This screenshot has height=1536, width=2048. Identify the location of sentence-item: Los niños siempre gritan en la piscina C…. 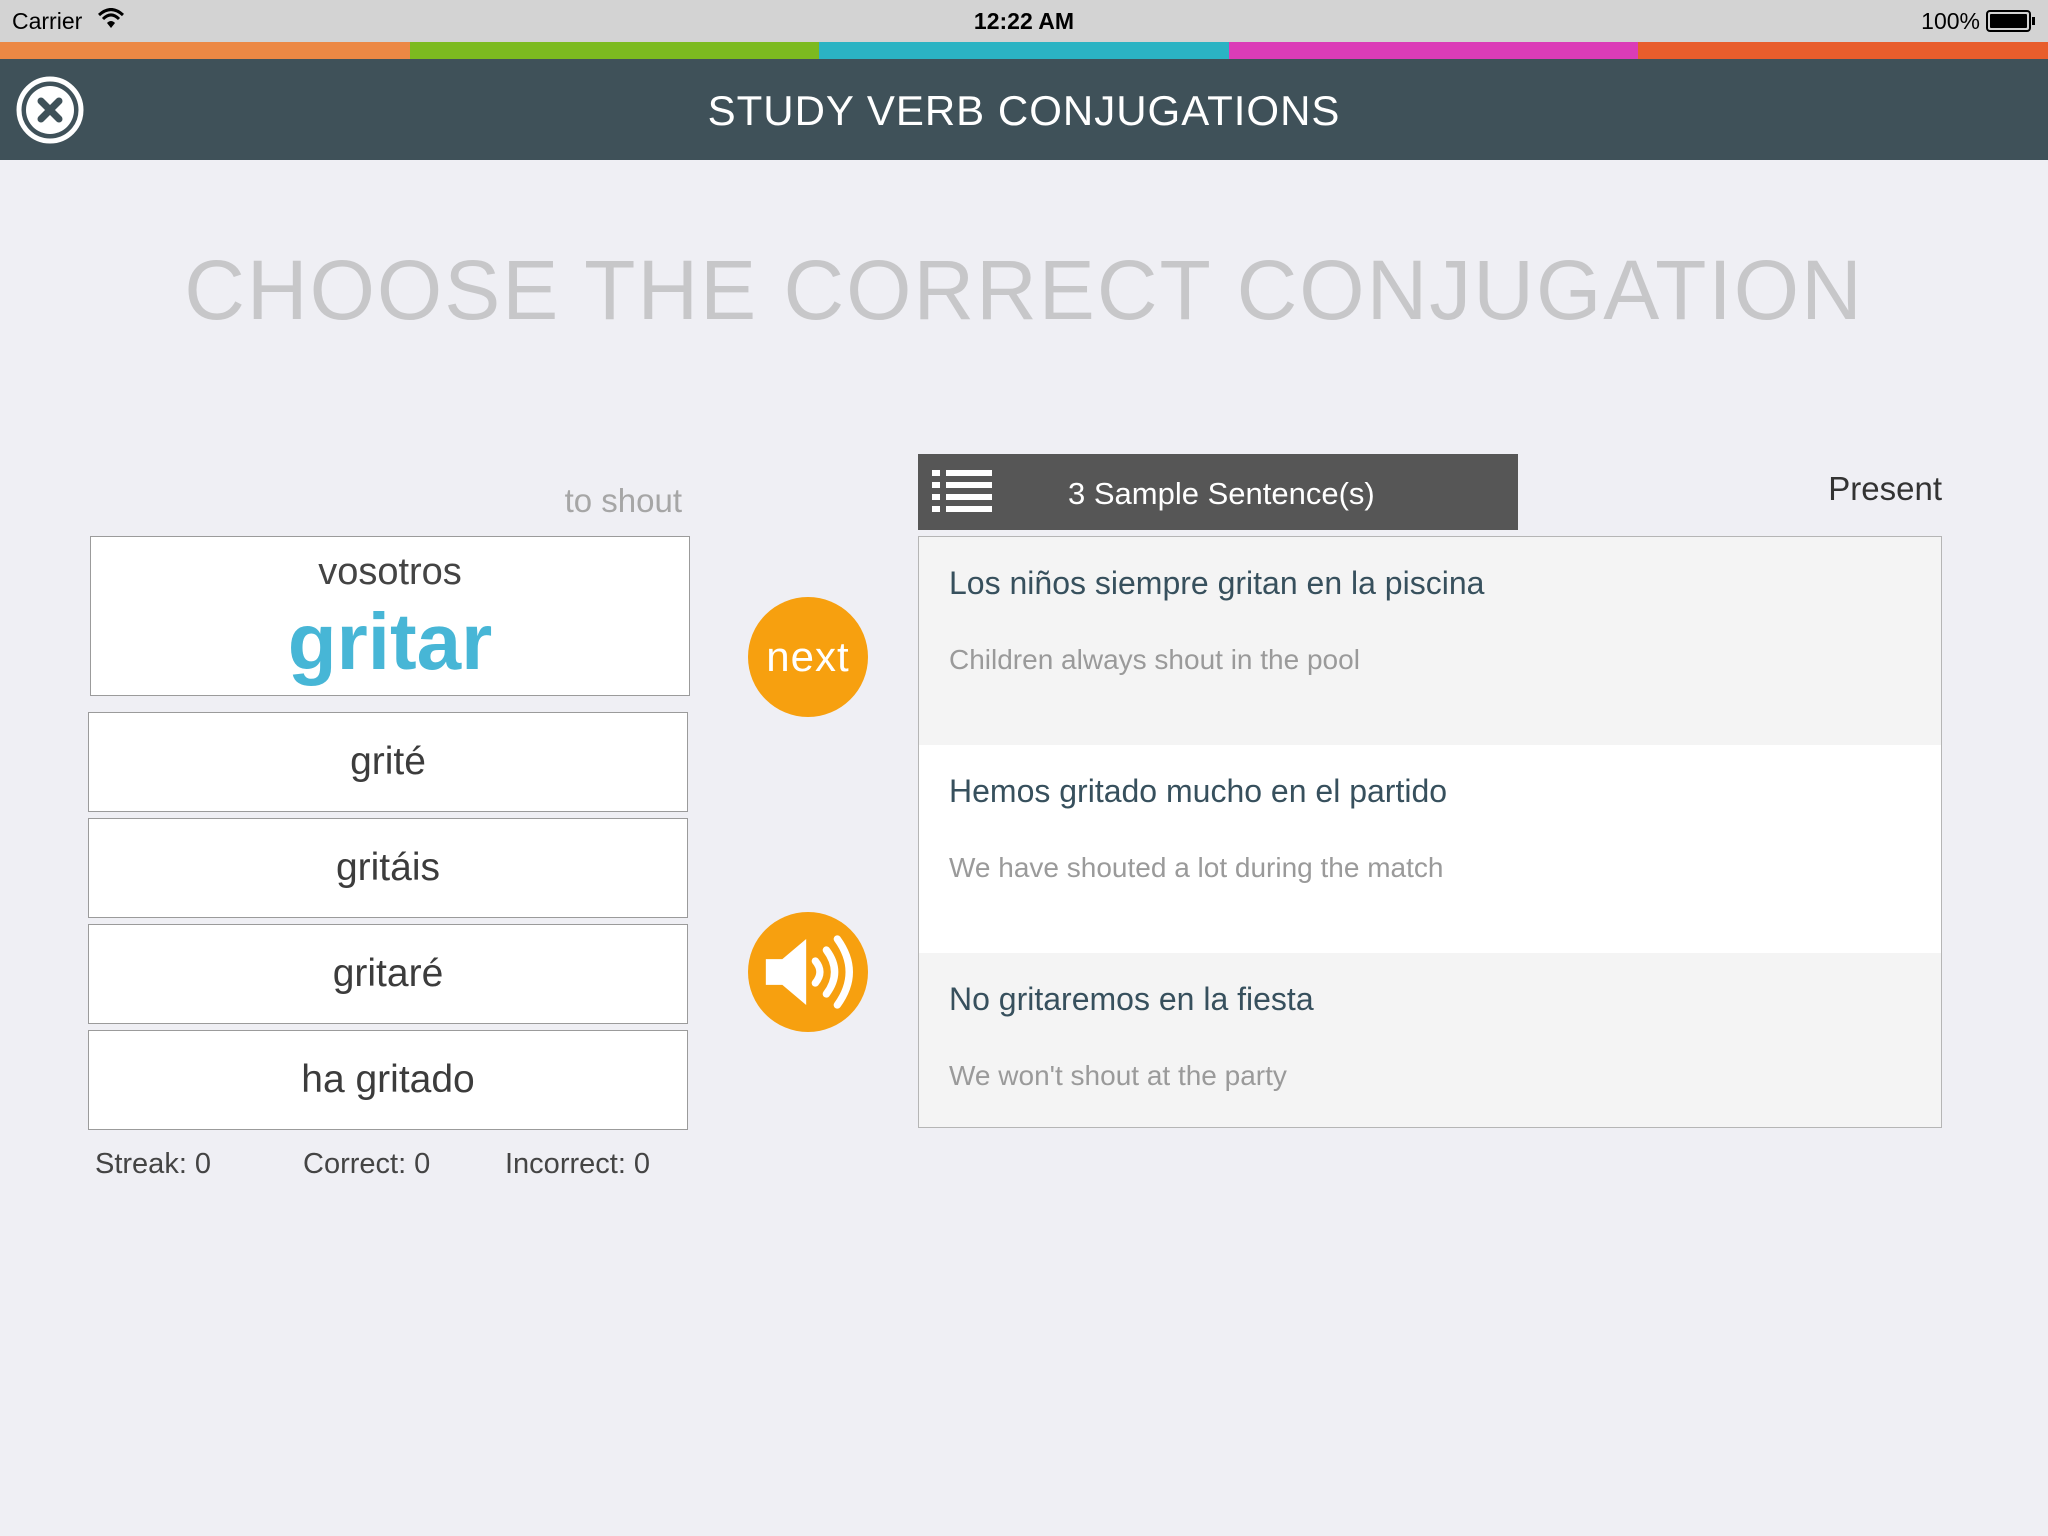
(1430, 641).